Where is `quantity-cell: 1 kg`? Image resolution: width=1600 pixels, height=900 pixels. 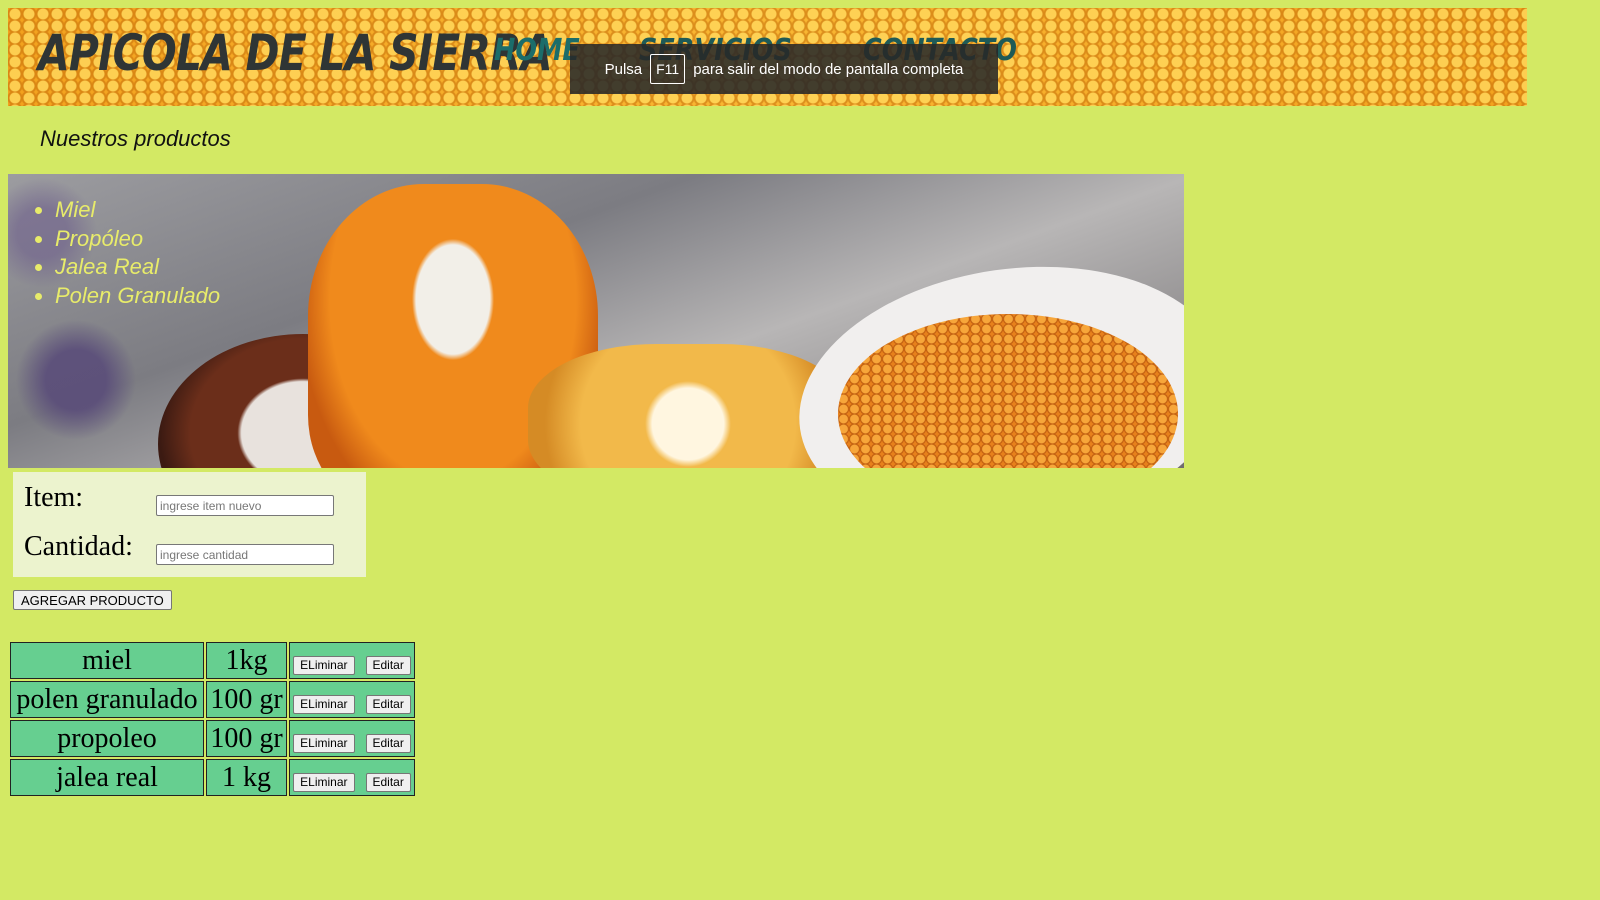 quantity-cell: 1 kg is located at coordinates (246, 777).